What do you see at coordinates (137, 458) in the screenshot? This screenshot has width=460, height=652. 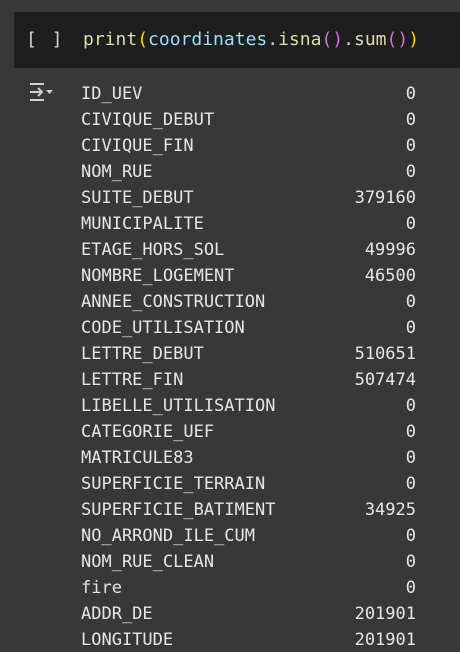 I see `column-name: MATRICULE83` at bounding box center [137, 458].